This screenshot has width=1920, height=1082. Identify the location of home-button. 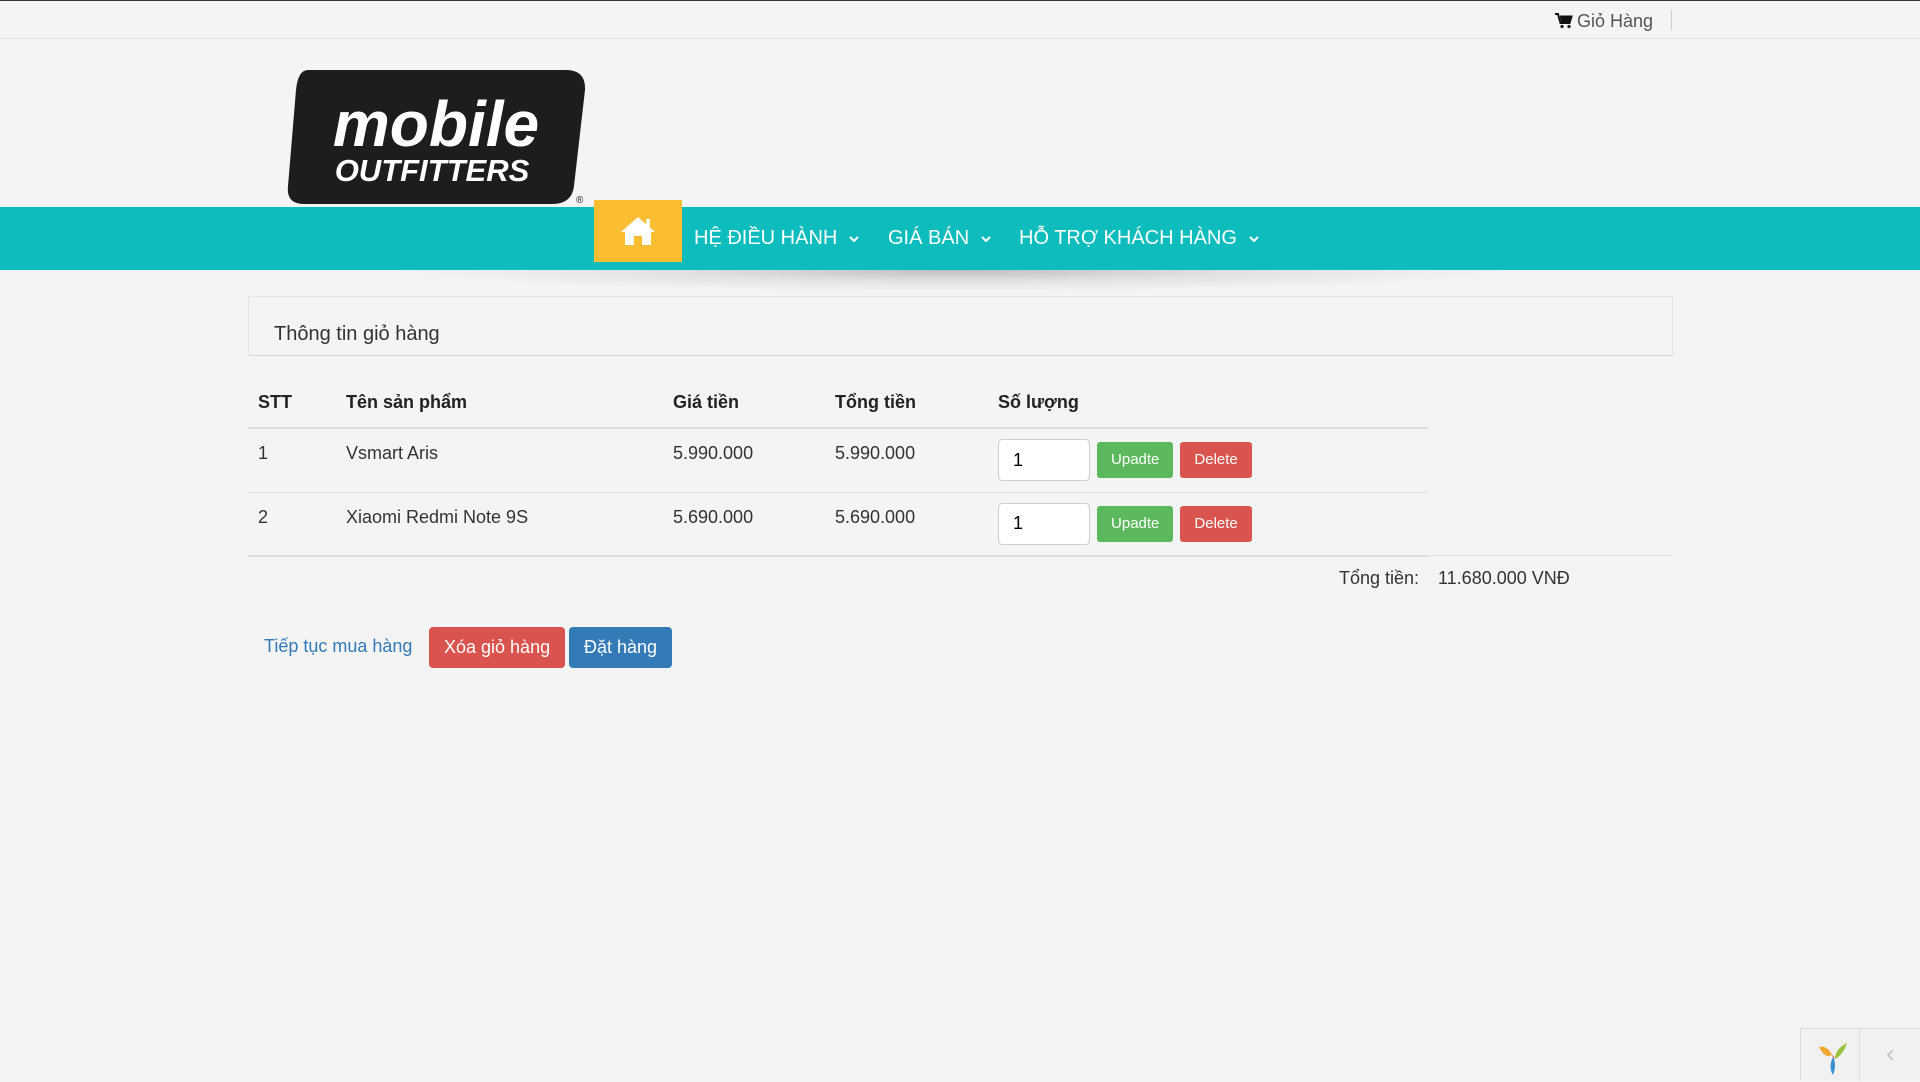
(638, 231).